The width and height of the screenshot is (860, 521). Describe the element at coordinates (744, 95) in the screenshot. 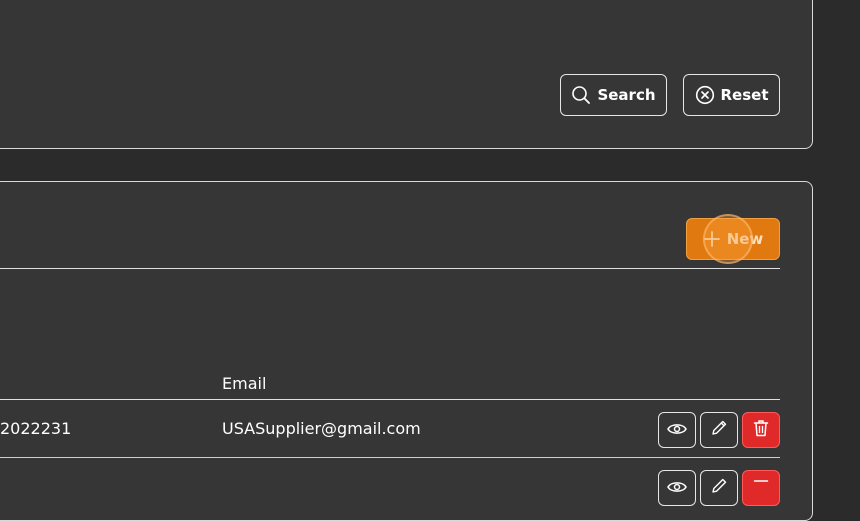

I see `reset-button-label: Reset` at that location.